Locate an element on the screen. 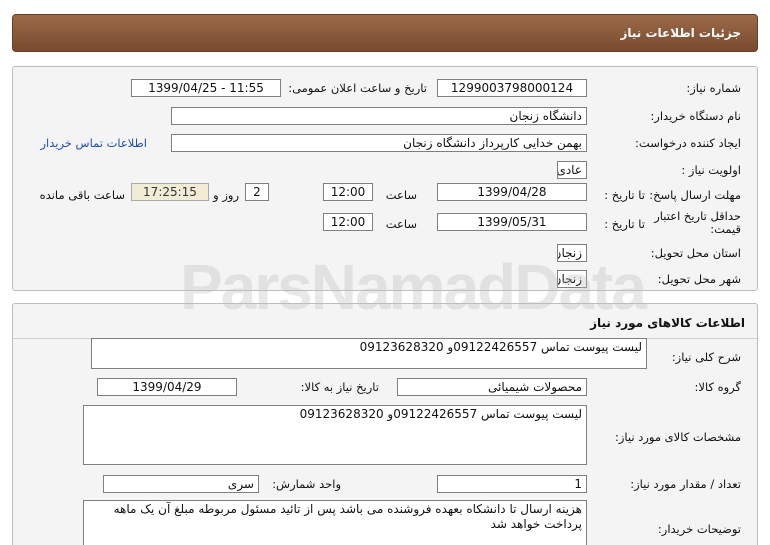 This screenshot has width=770, height=545. deadline-until-label: تا تاریخ : is located at coordinates (624, 195).